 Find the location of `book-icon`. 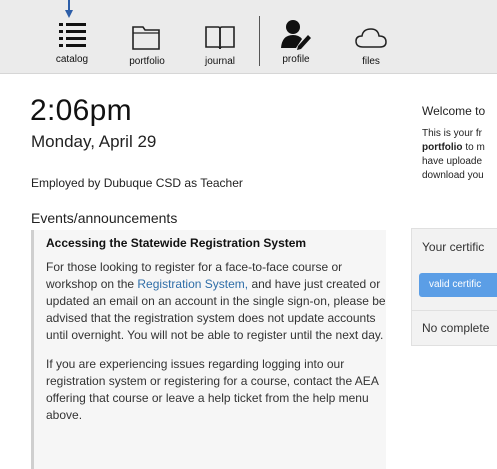

book-icon is located at coordinates (220, 38).